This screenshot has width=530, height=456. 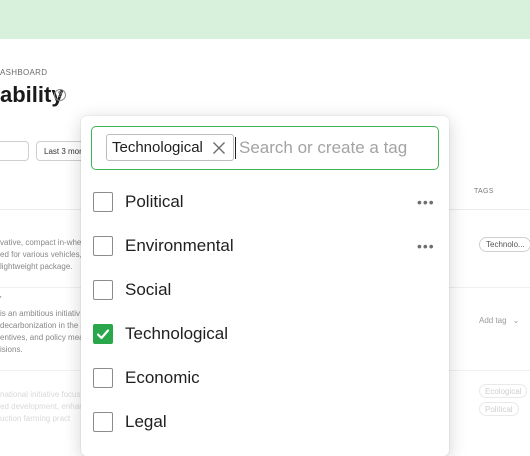 I want to click on tag-option-legal: Legal, so click(x=265, y=422).